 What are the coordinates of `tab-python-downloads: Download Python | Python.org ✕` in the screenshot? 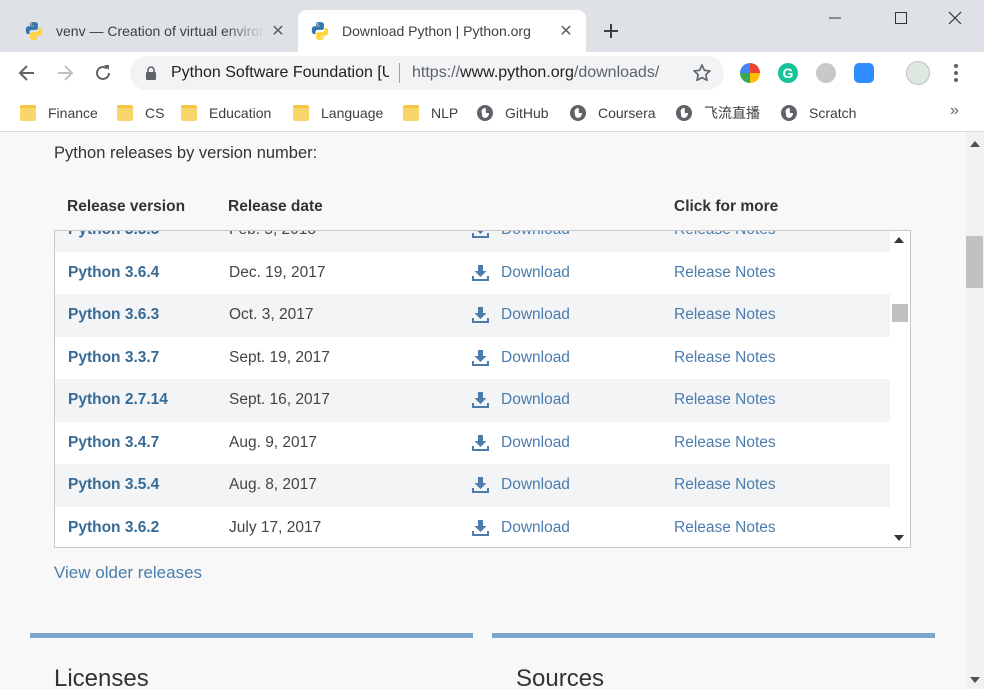 It's located at (442, 31).